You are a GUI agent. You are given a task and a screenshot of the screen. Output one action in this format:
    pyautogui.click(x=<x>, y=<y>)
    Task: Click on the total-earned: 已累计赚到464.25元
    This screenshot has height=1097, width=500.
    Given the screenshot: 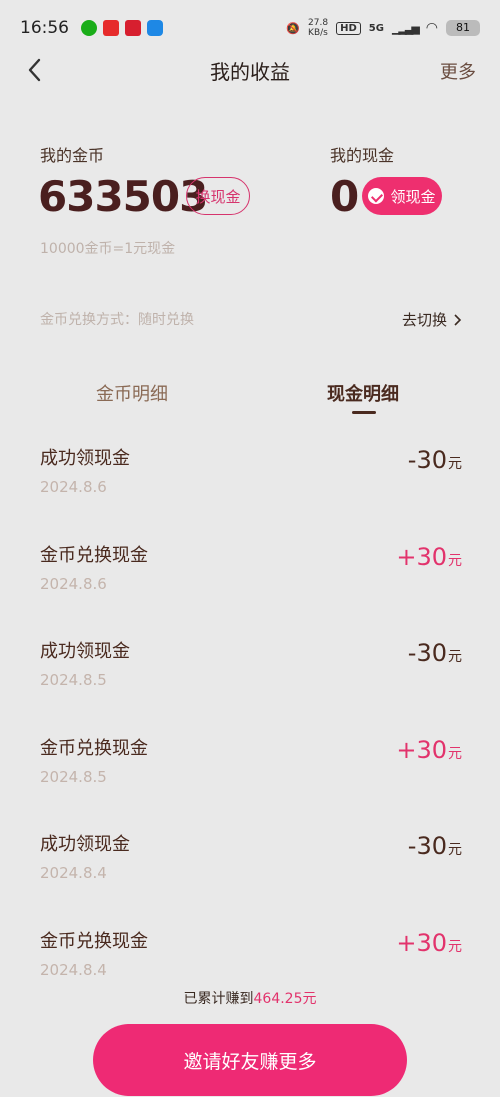 What is the action you would take?
    pyautogui.click(x=250, y=998)
    